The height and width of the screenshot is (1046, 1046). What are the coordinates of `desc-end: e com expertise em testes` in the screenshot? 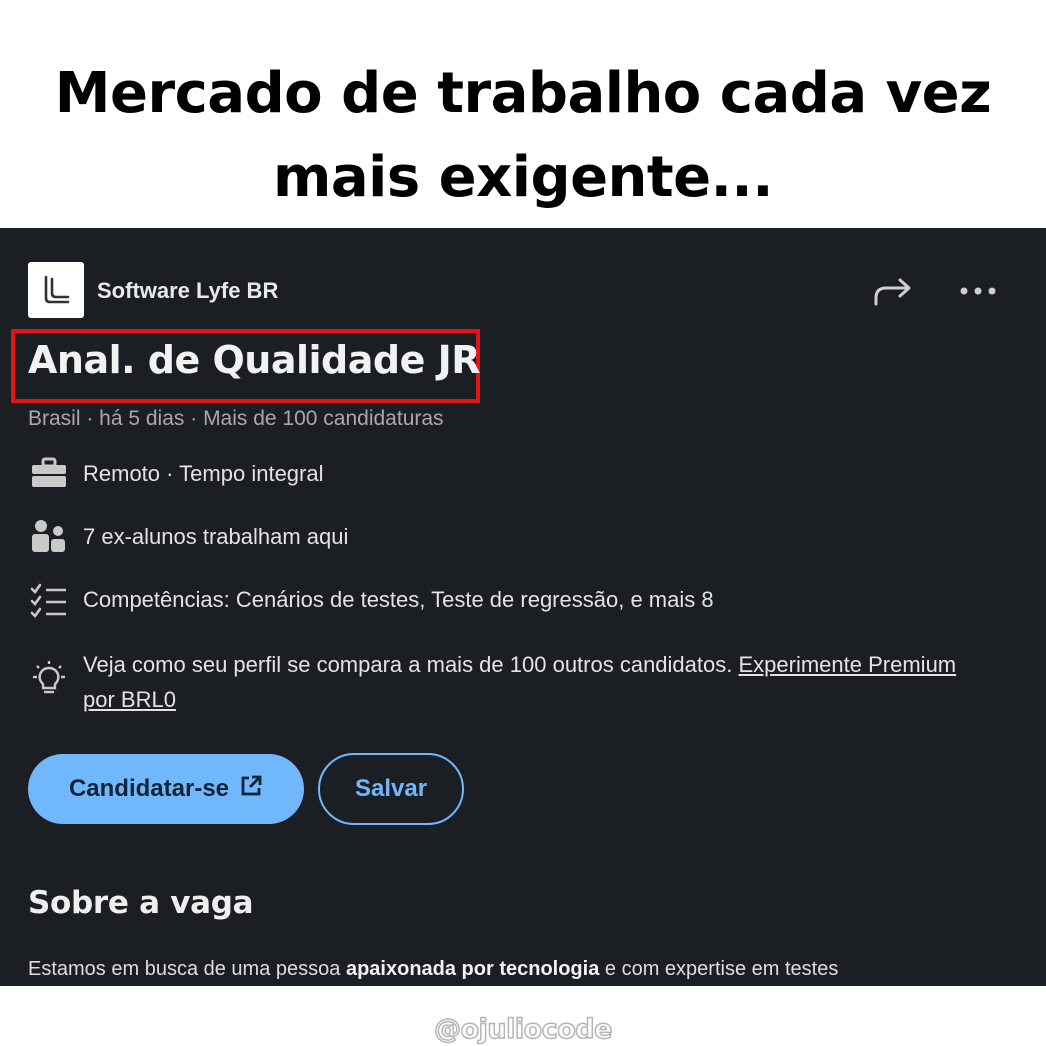 It's located at (721, 969).